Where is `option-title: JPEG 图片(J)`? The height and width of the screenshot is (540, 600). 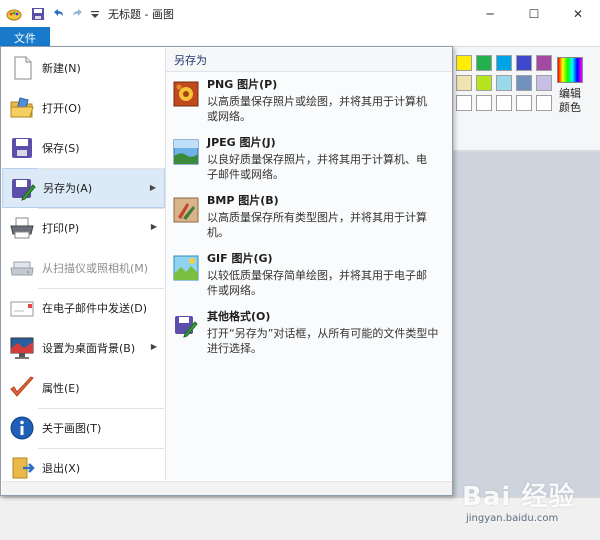
option-title: JPEG 图片(J) is located at coordinates (241, 142).